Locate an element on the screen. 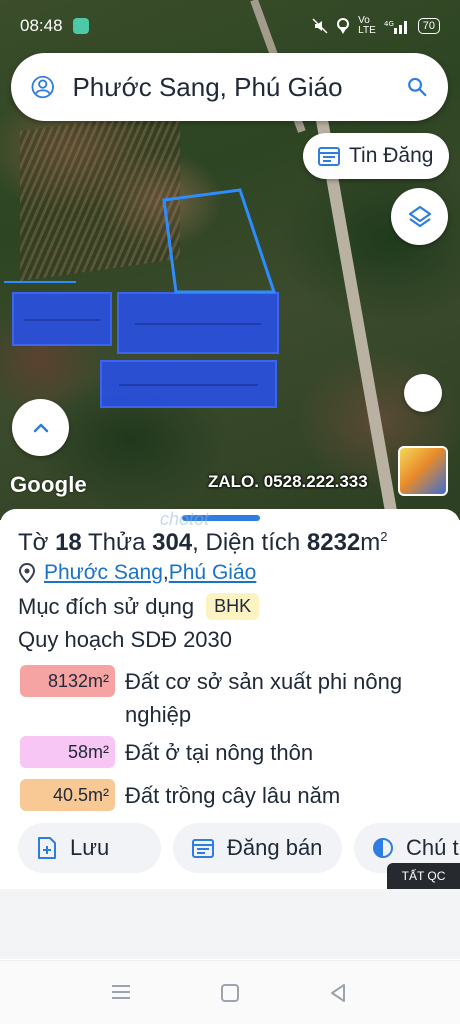  parcel-location: Phước Sang, Phú Giáo is located at coordinates (137, 573).